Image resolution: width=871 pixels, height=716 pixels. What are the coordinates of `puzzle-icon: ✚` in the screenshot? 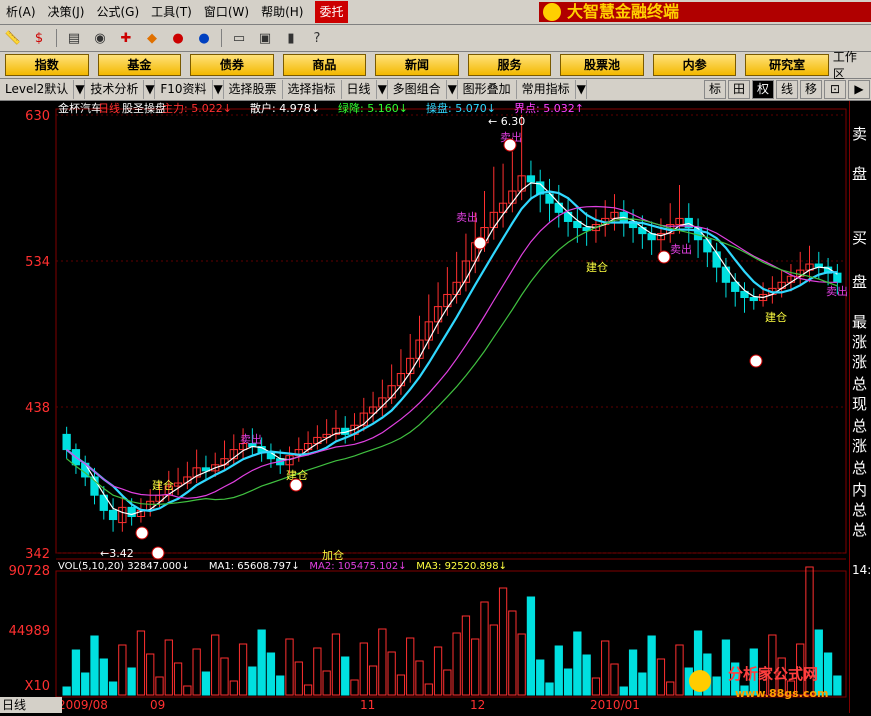 It's located at (126, 38).